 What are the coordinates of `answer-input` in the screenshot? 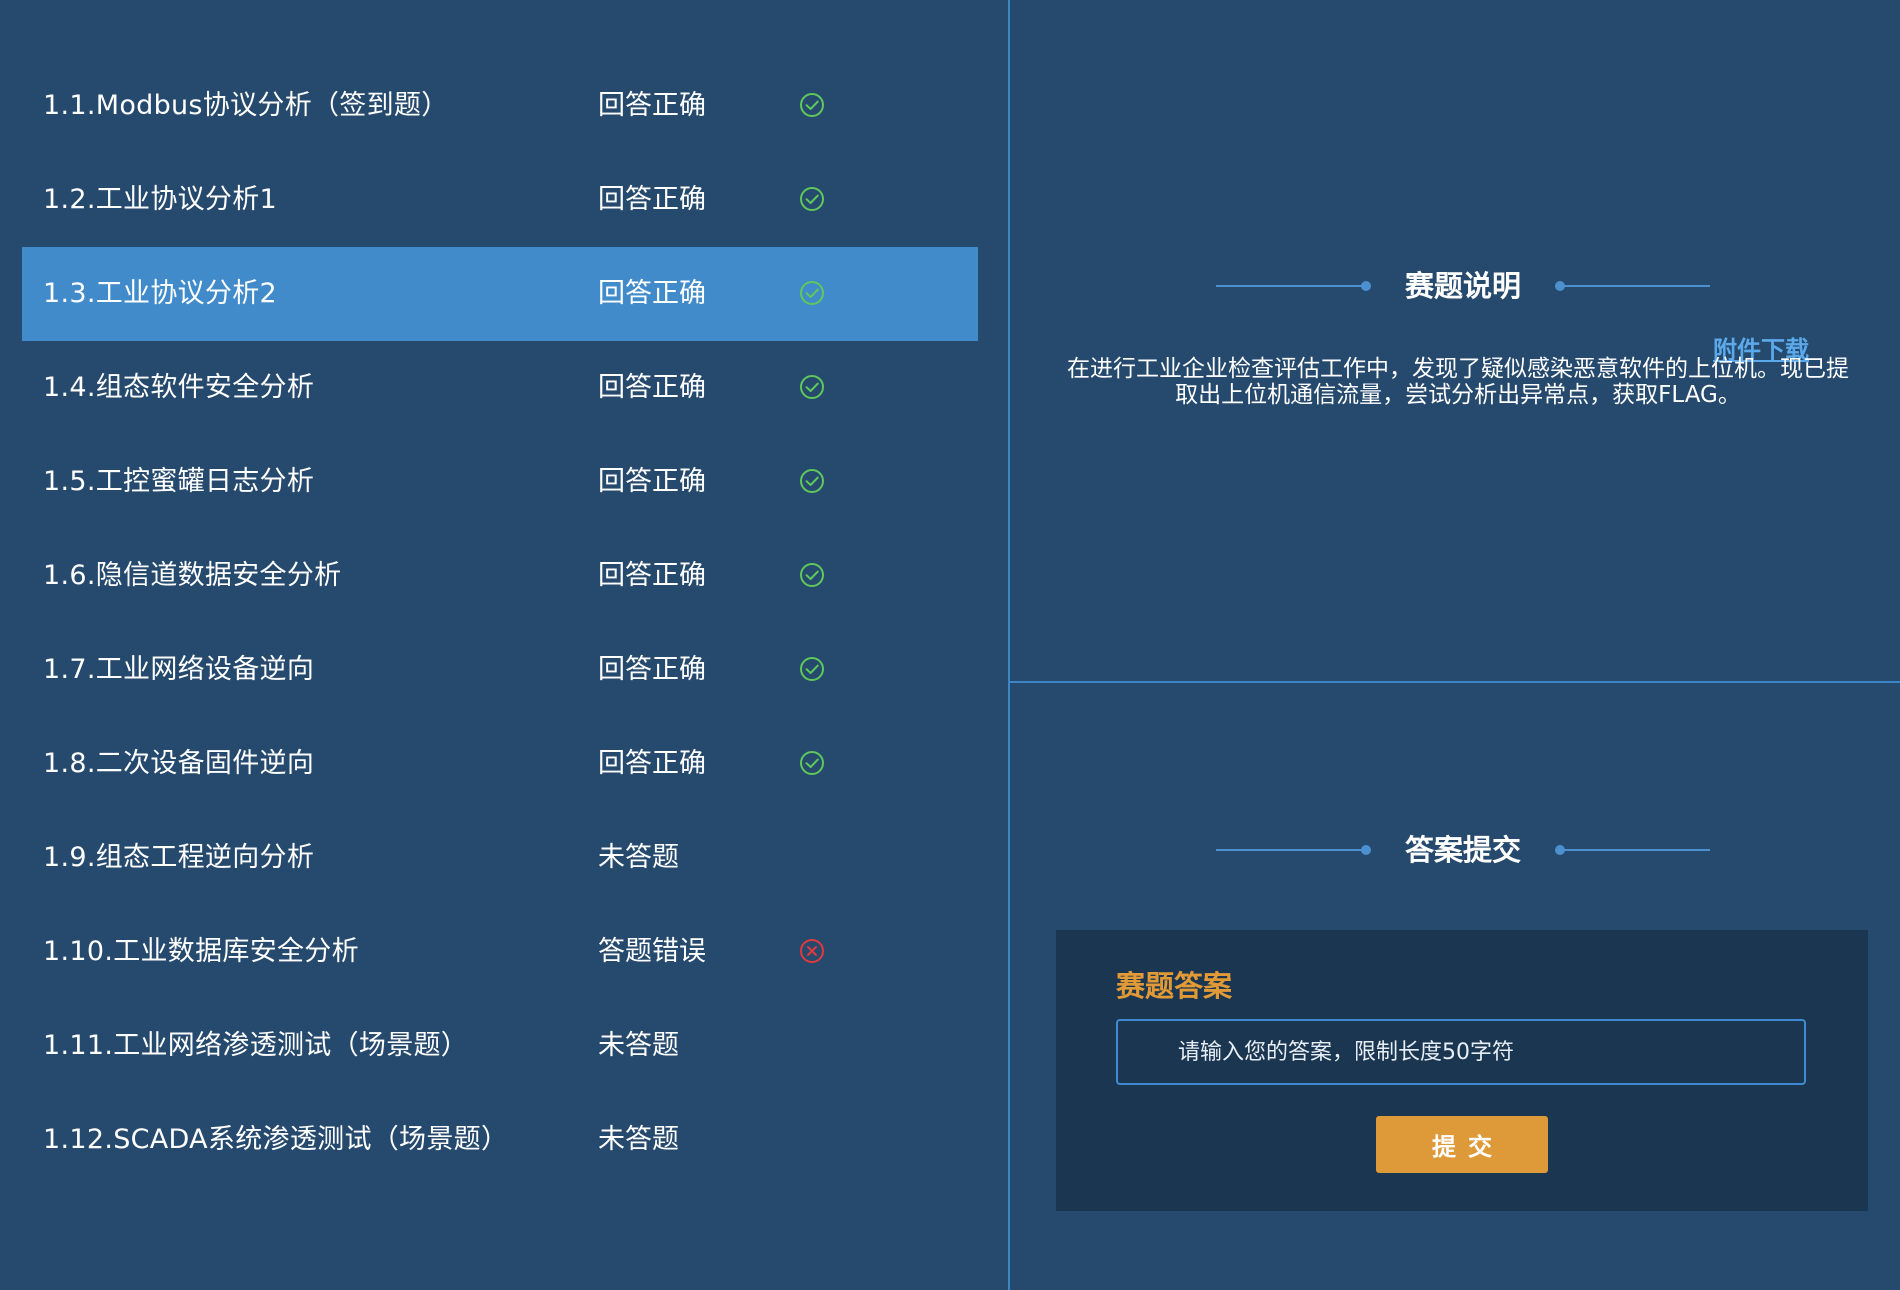 It's located at (1461, 1052).